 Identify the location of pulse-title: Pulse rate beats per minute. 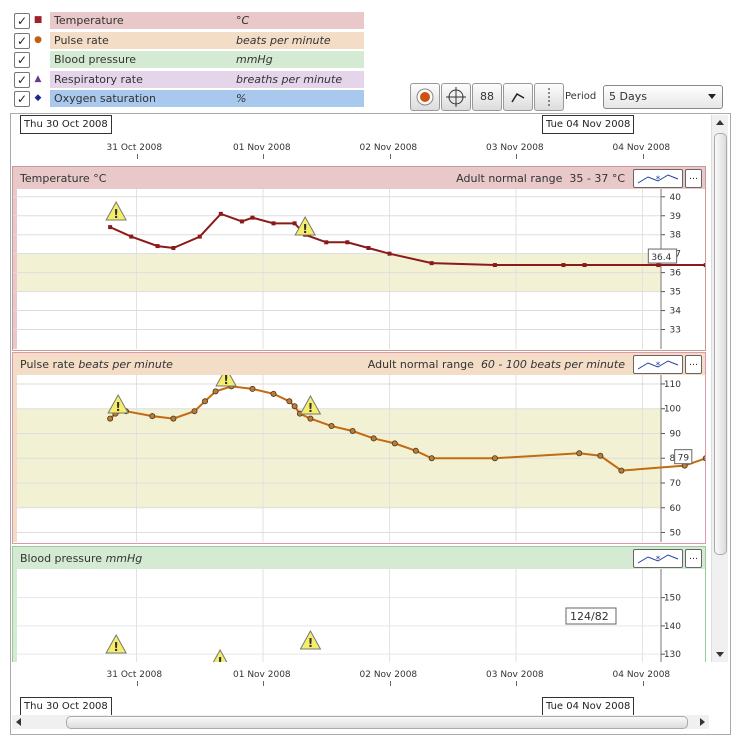
(96, 364).